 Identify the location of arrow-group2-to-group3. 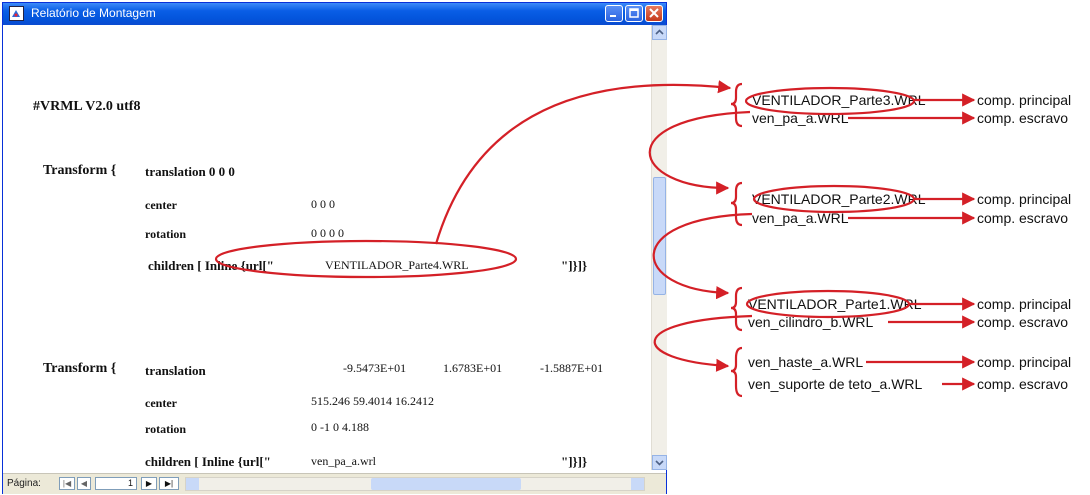
(702, 256).